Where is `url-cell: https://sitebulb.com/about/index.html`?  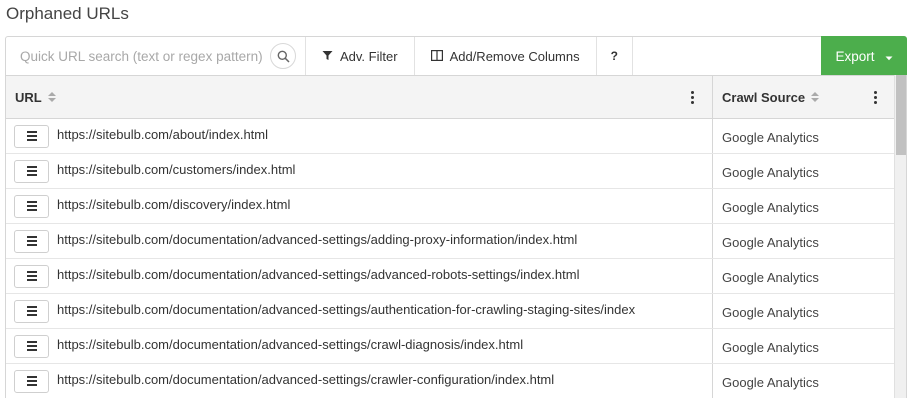
url-cell: https://sitebulb.com/about/index.html is located at coordinates (359, 136).